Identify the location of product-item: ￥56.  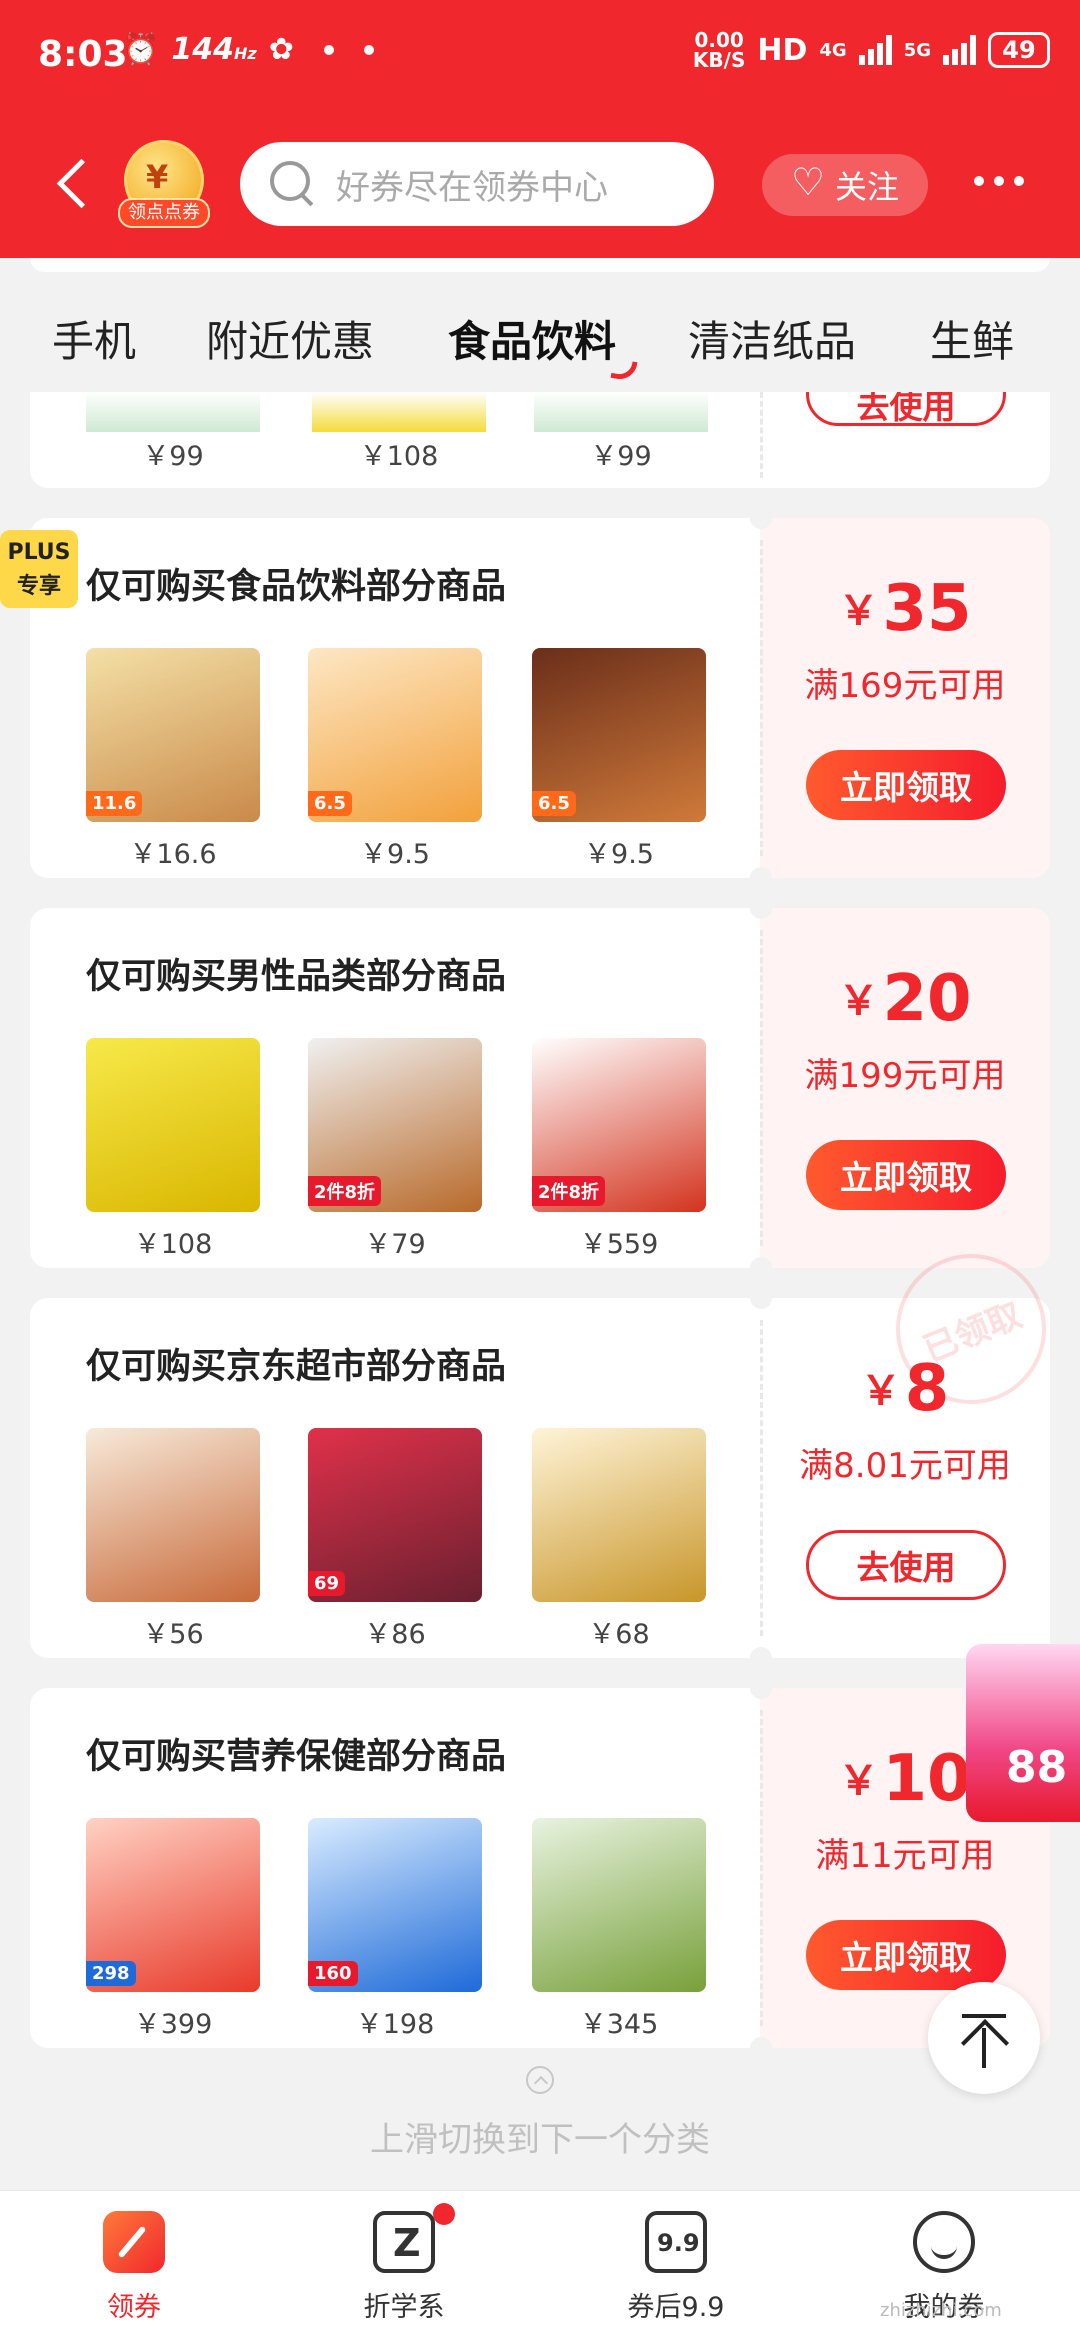
(173, 1539).